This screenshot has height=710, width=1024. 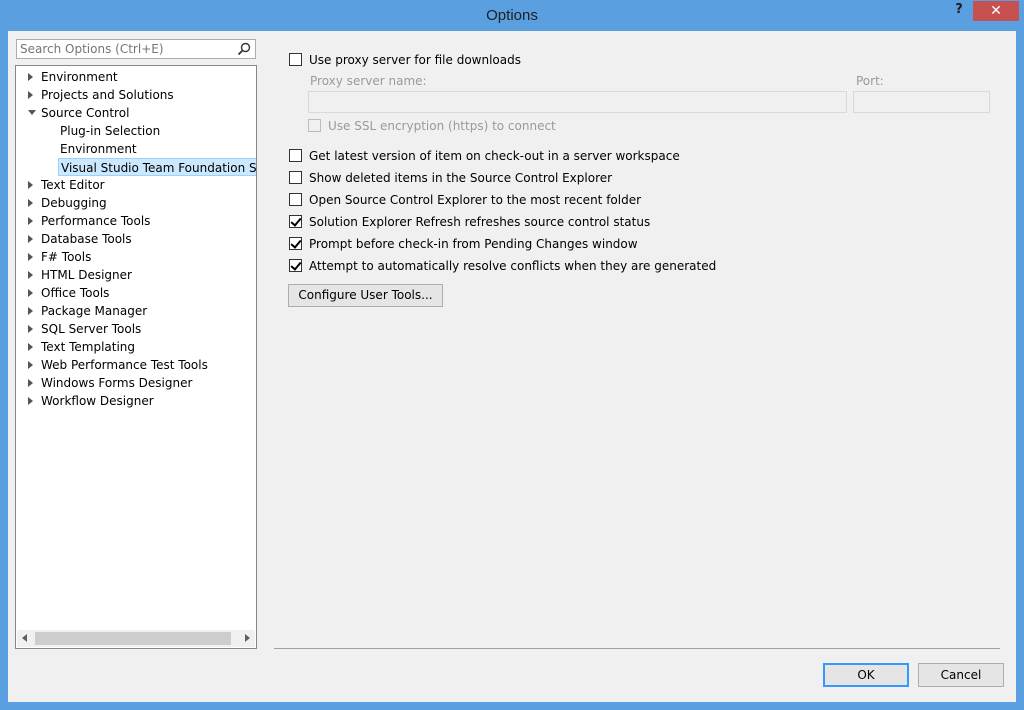 I want to click on tree-item: Windows Forms Designer, so click(x=136, y=383).